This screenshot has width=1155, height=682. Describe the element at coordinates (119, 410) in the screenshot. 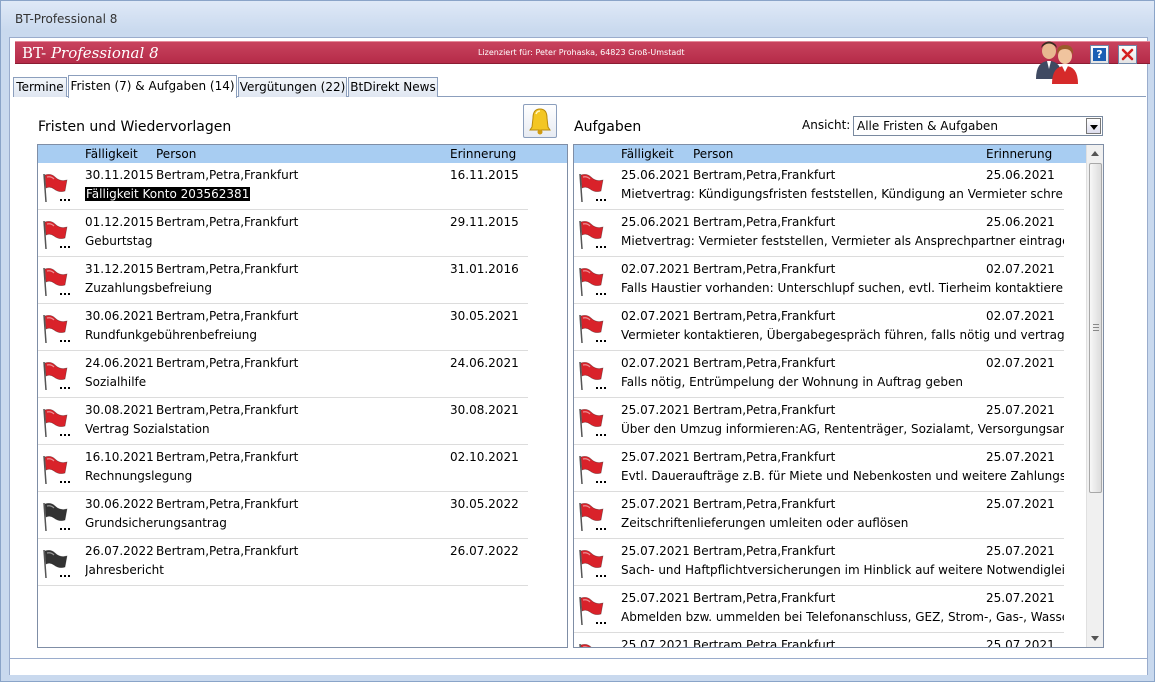

I see `due-date: 30.08.2021` at that location.